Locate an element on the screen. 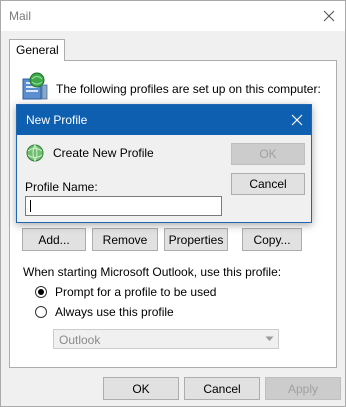 Image resolution: width=346 pixels, height=407 pixels. new-profile-ok-button: OK is located at coordinates (268, 154).